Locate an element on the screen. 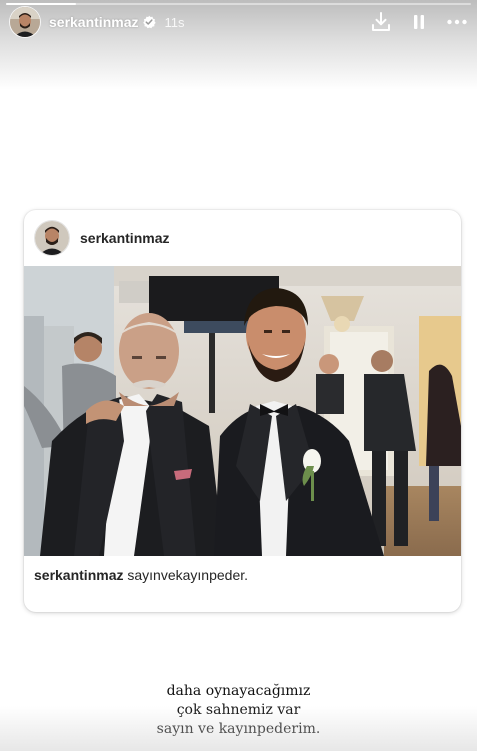 The image size is (477, 751). verified-badge-icon is located at coordinates (150, 22).